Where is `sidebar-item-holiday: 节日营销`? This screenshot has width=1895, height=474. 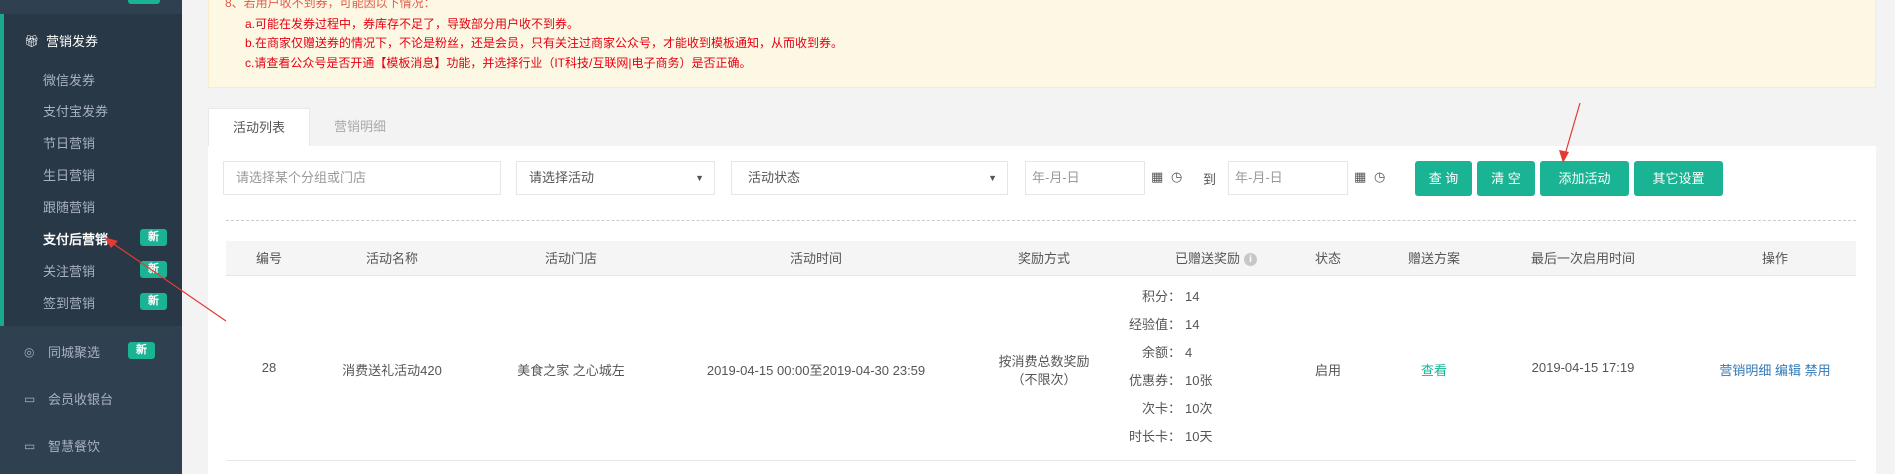
sidebar-item-holiday: 节日营销 is located at coordinates (69, 142).